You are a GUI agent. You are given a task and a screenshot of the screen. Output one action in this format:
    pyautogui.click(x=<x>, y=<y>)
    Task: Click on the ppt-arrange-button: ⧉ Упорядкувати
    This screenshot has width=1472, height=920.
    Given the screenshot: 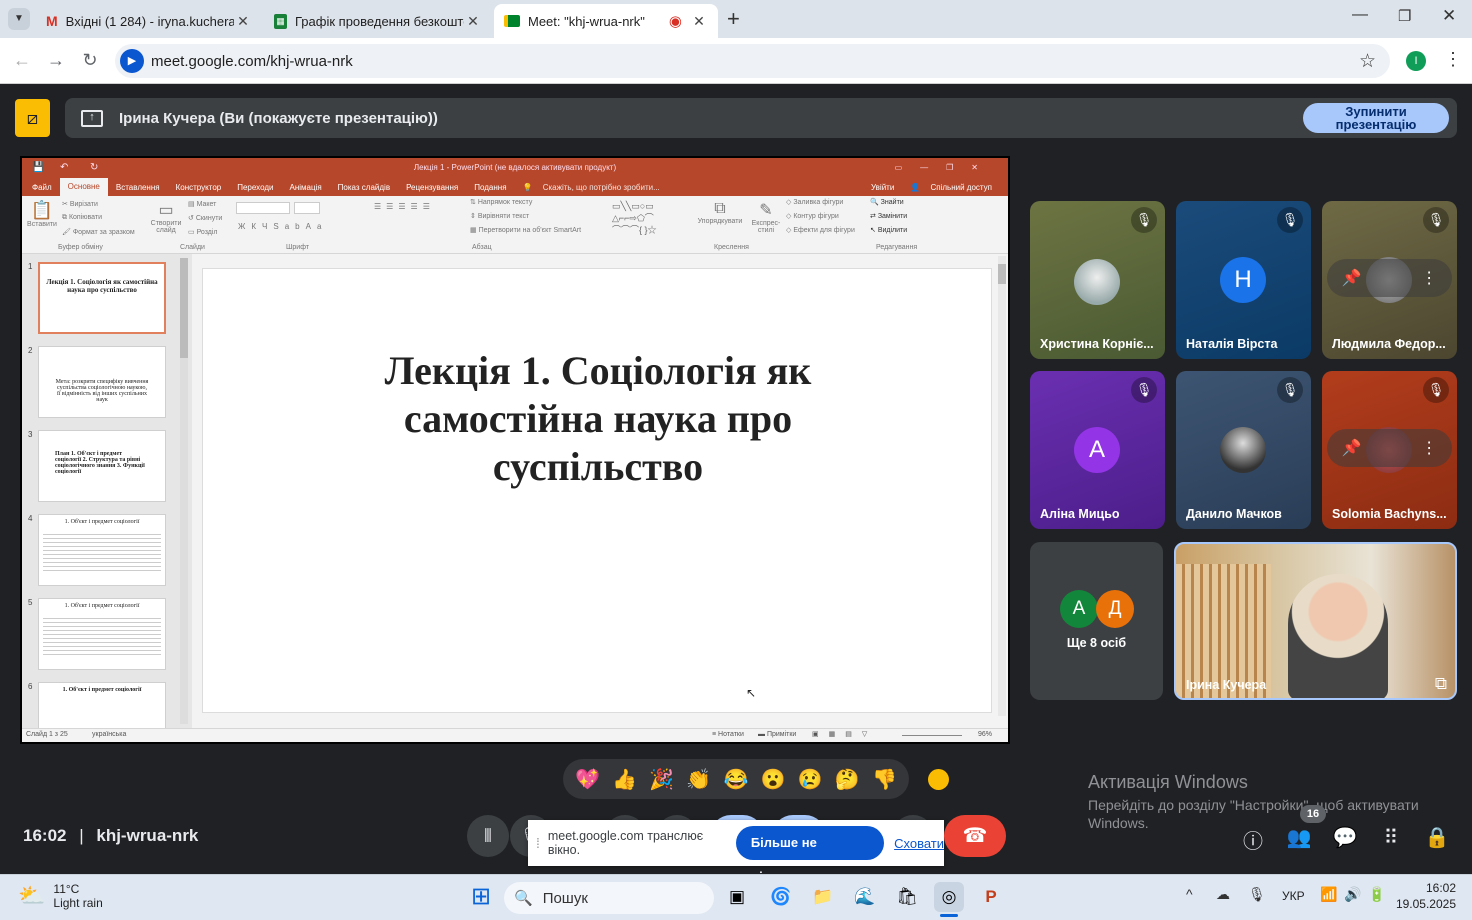 What is the action you would take?
    pyautogui.click(x=720, y=212)
    